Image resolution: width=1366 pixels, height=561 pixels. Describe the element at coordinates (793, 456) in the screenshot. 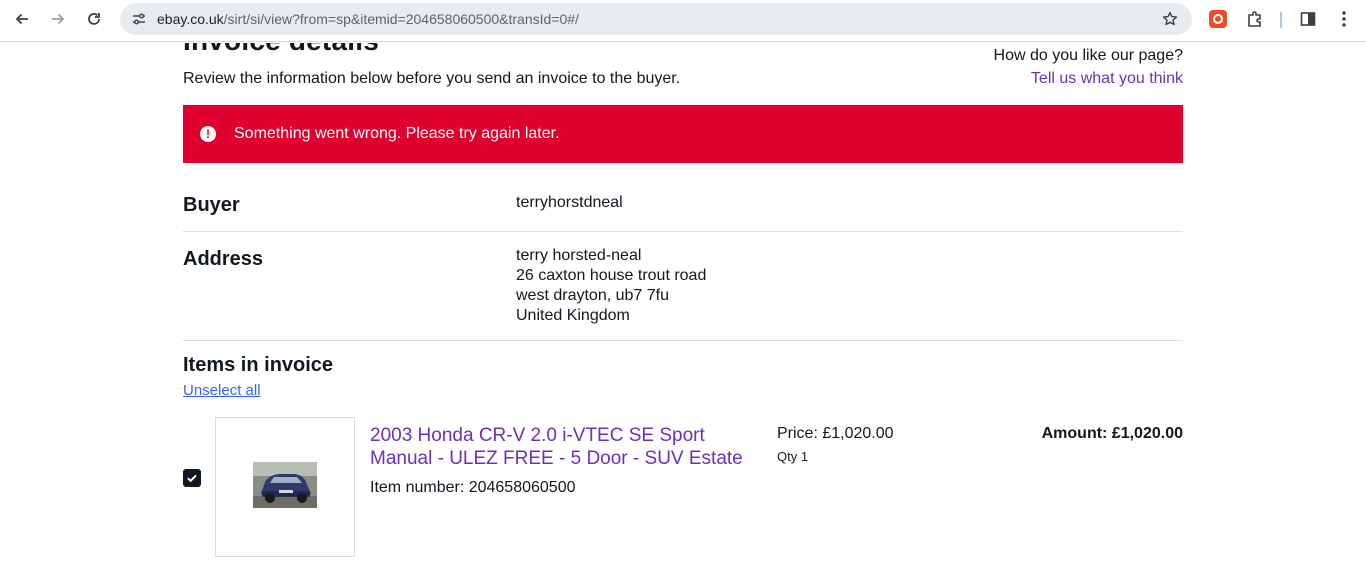

I see `item-quantity: Qty 1` at that location.